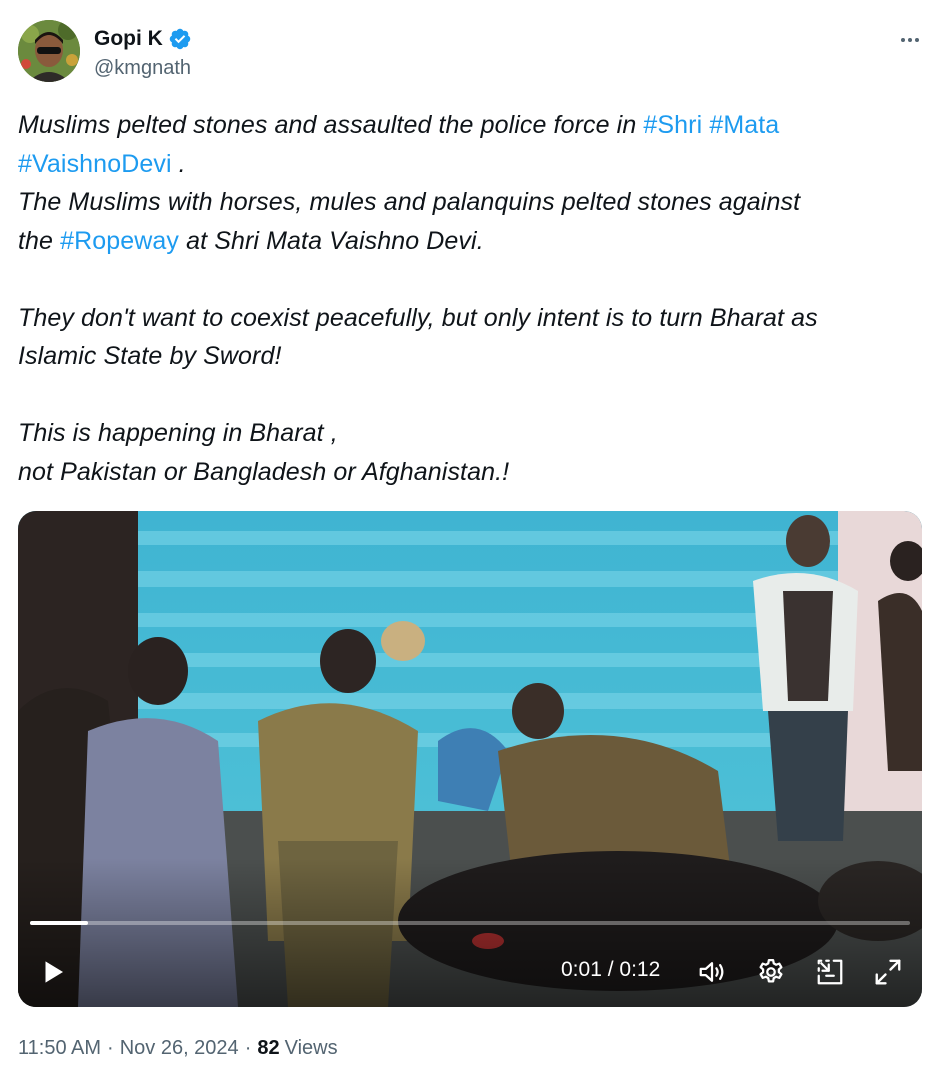 Image resolution: width=942 pixels, height=1072 pixels. What do you see at coordinates (59, 1048) in the screenshot?
I see `tweet-time: 11:50 AM` at bounding box center [59, 1048].